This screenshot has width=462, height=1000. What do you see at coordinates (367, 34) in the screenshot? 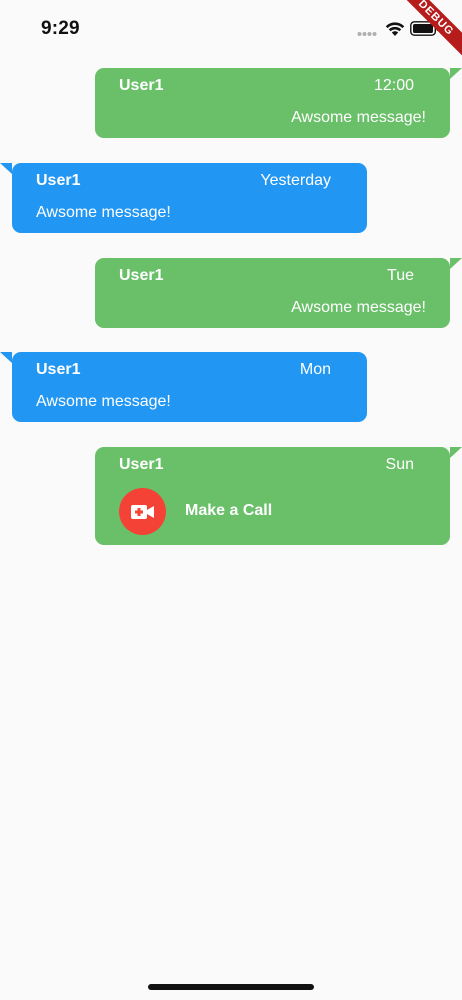
I see `signal-icon` at bounding box center [367, 34].